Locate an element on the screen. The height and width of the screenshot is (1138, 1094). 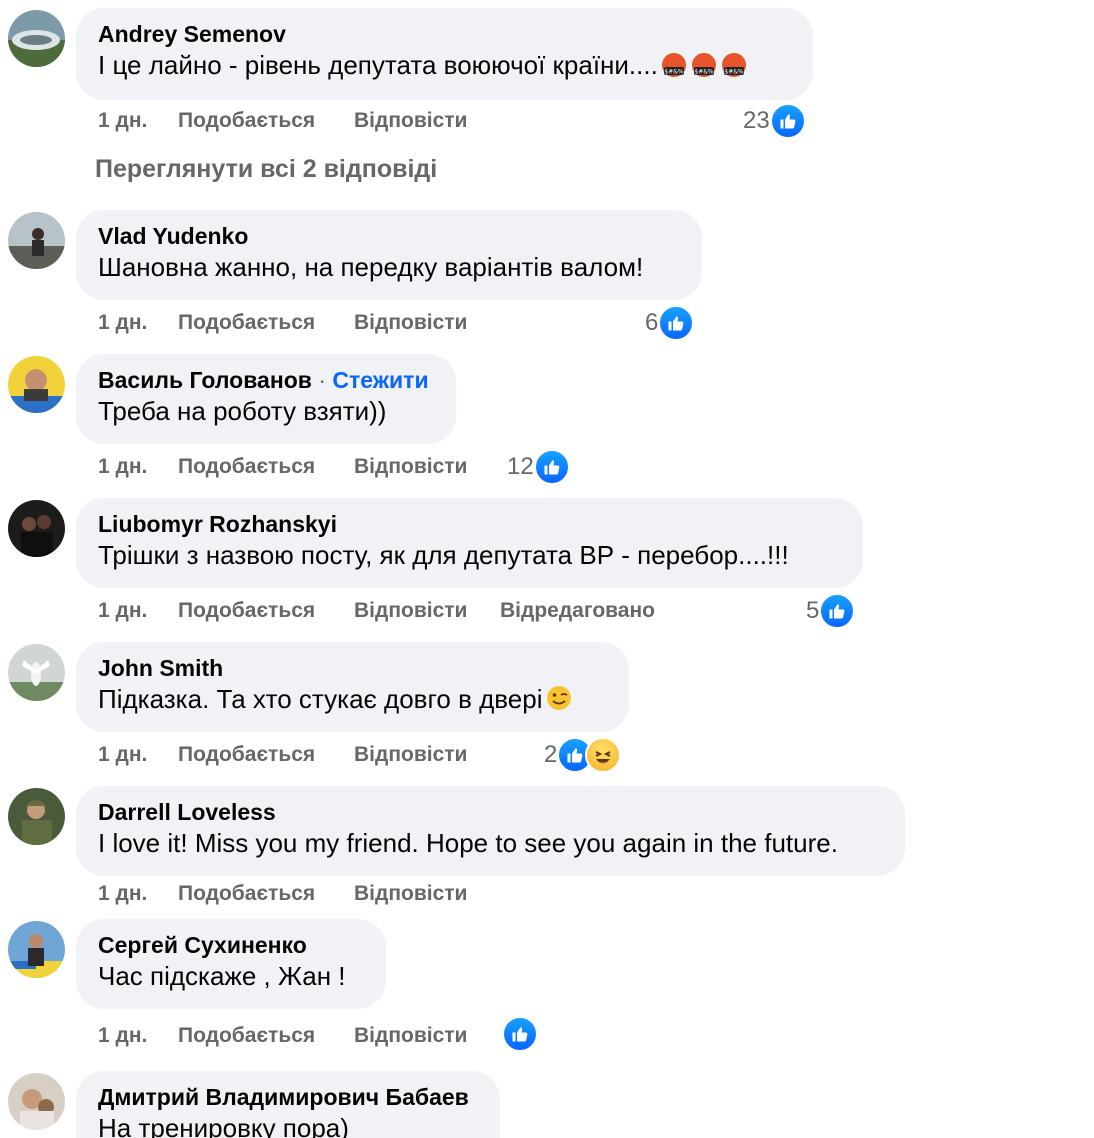
reaction-summary: 6 is located at coordinates (670, 323).